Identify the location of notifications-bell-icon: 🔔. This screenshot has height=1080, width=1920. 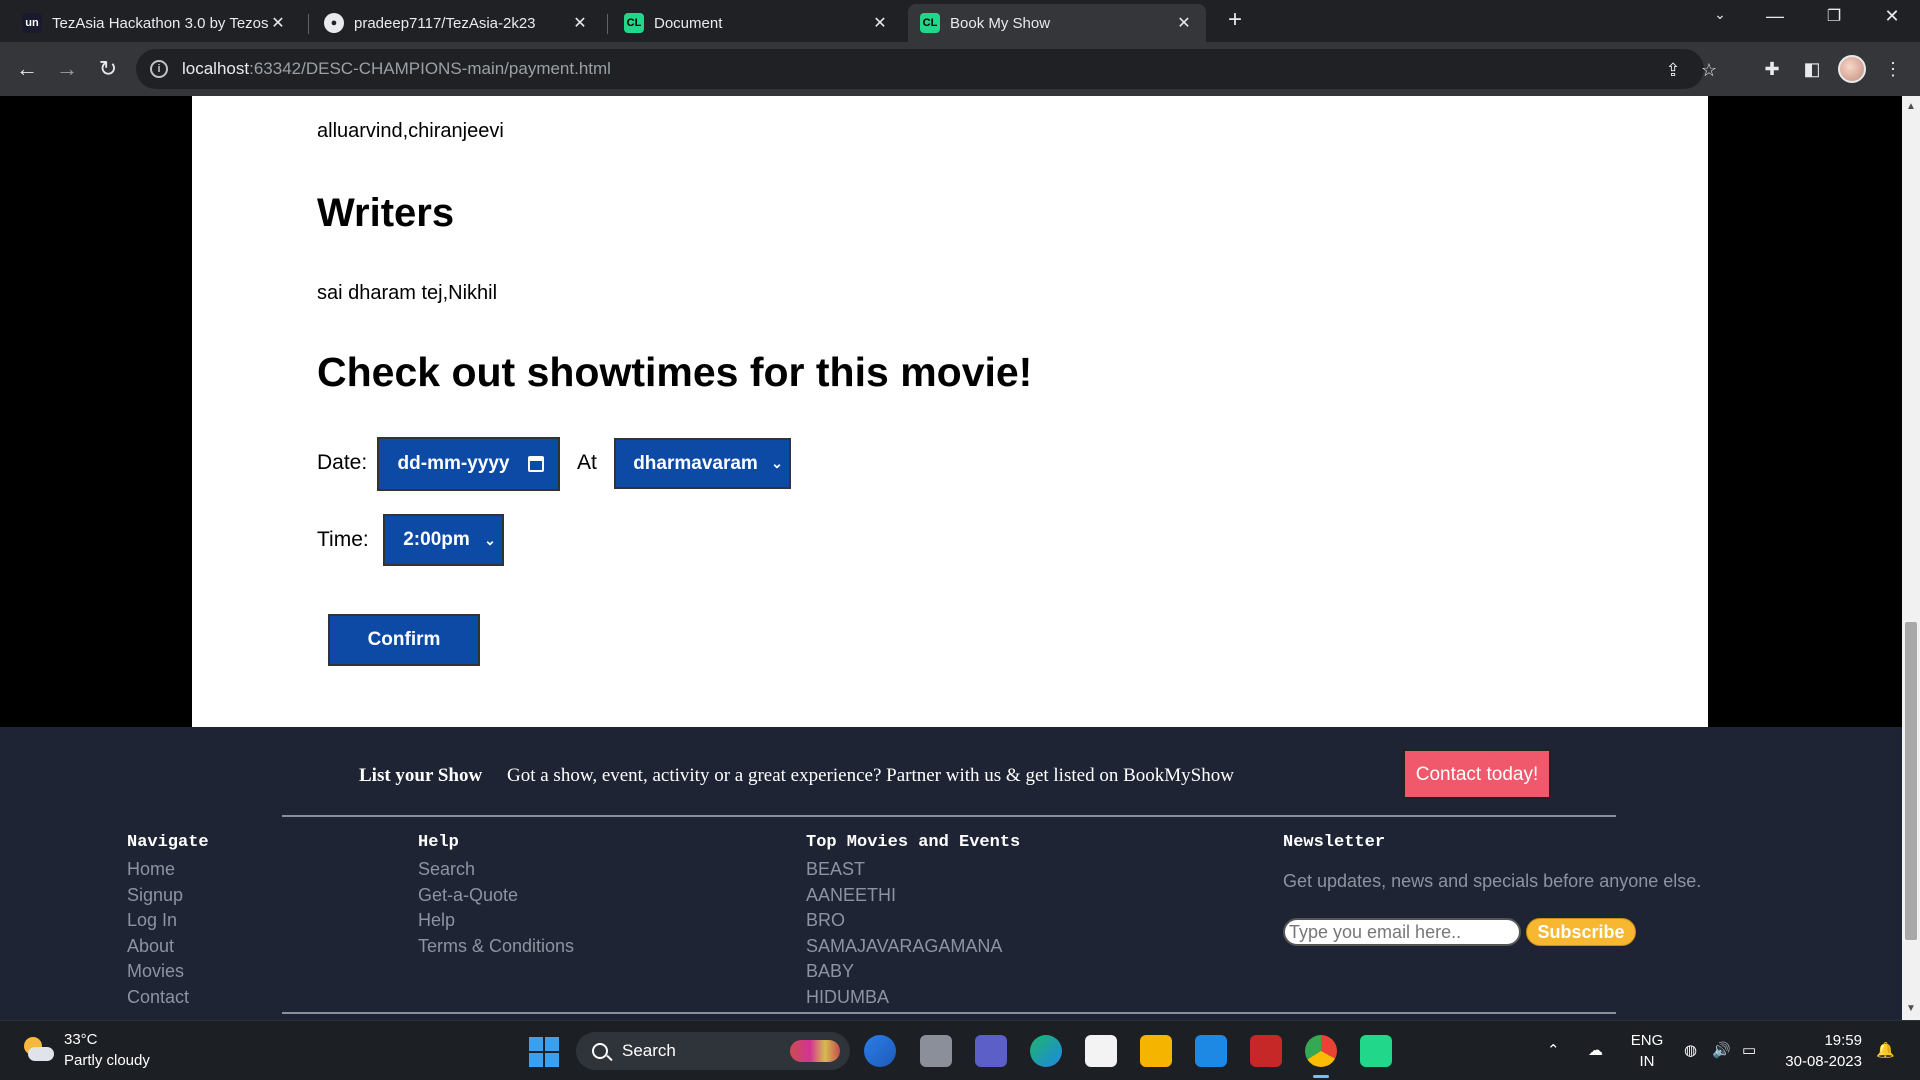
(1885, 1050).